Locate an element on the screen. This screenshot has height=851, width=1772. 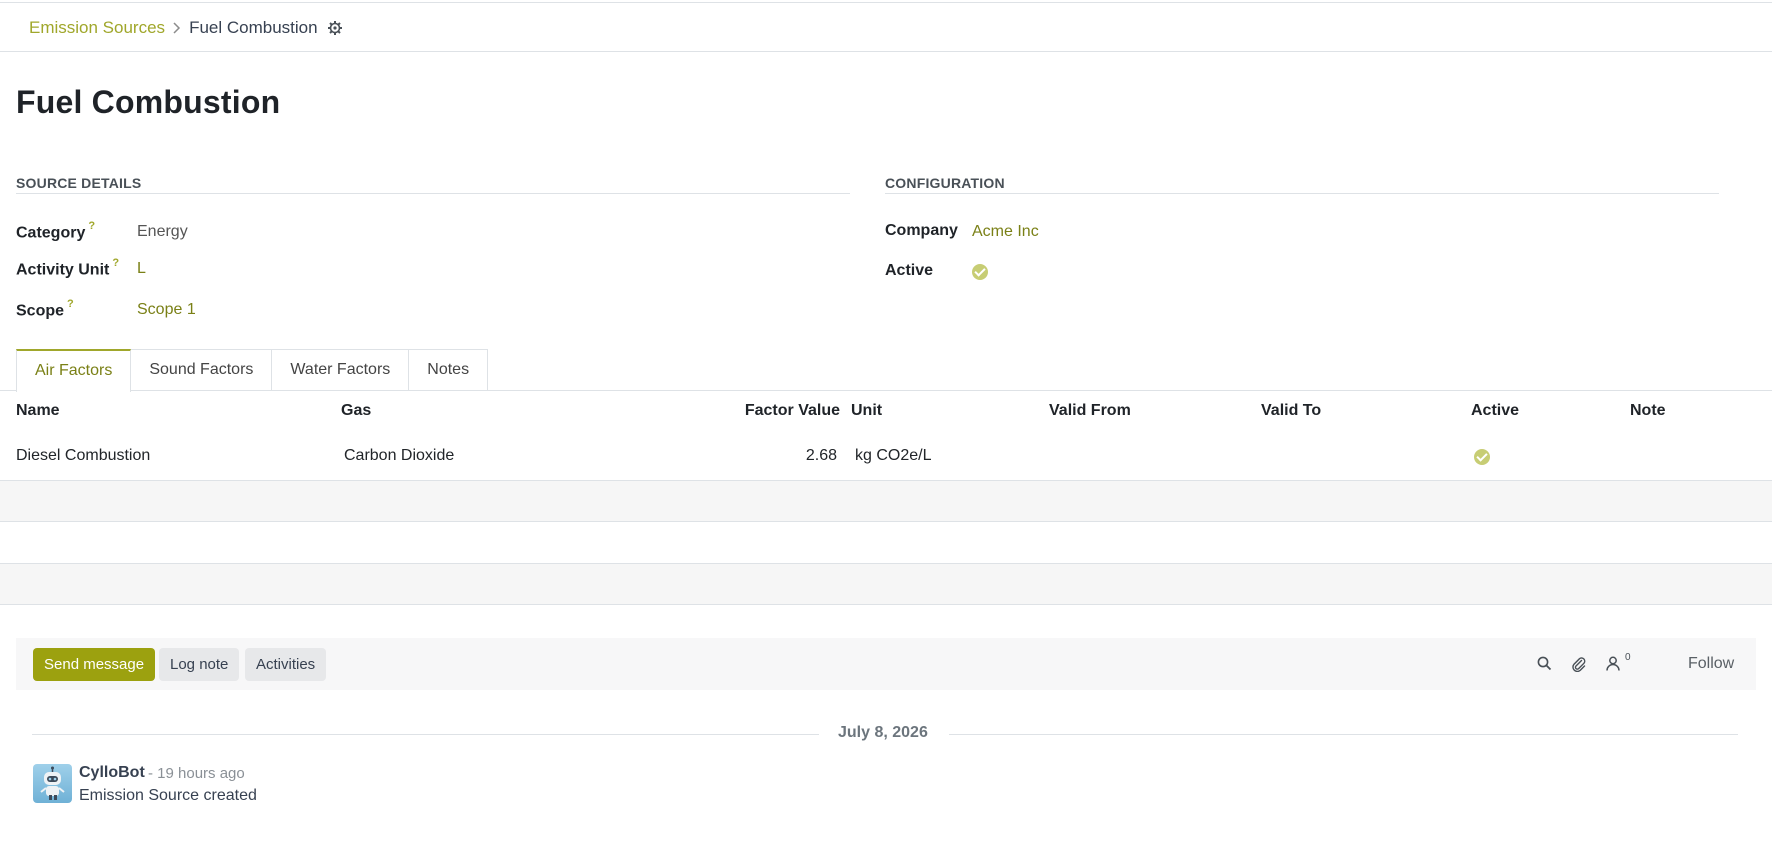
avatar is located at coordinates (52, 783).